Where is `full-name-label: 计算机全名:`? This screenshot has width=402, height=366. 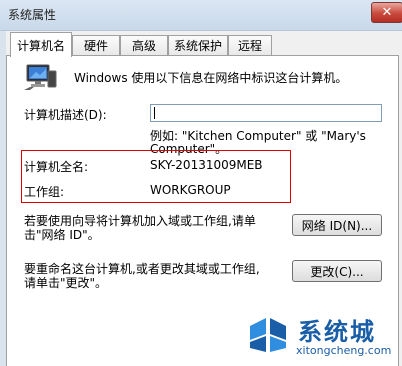
full-name-label: 计算机全名: is located at coordinates (56, 167).